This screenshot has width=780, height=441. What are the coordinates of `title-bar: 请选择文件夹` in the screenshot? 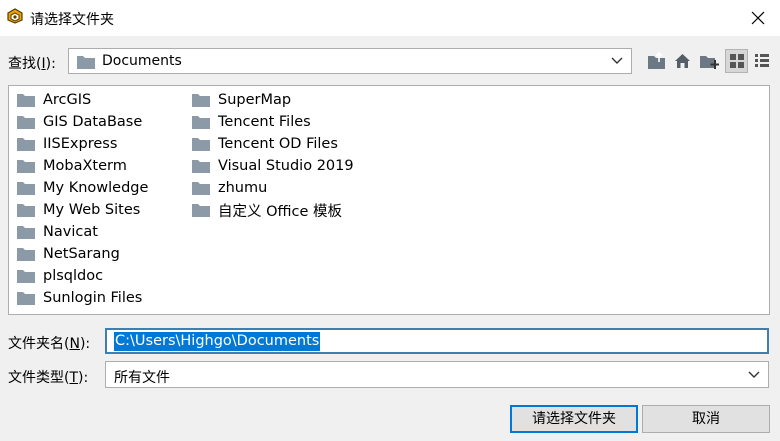 It's located at (390, 18).